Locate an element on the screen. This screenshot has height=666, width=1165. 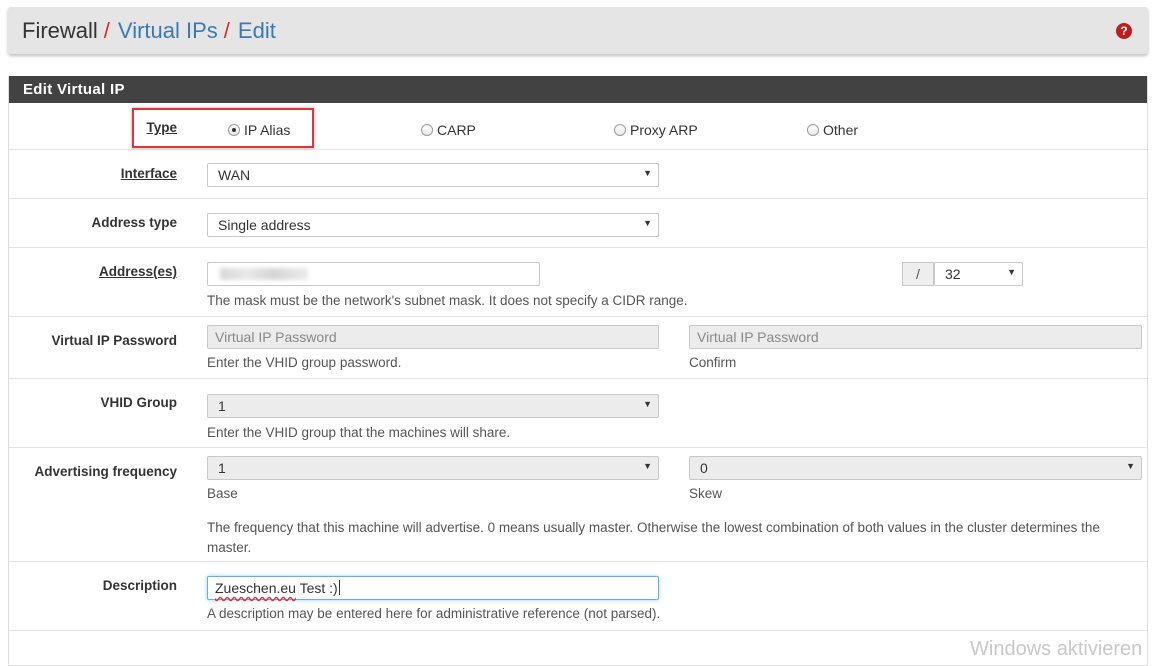
description-value-rest: Test :) is located at coordinates (316, 588).